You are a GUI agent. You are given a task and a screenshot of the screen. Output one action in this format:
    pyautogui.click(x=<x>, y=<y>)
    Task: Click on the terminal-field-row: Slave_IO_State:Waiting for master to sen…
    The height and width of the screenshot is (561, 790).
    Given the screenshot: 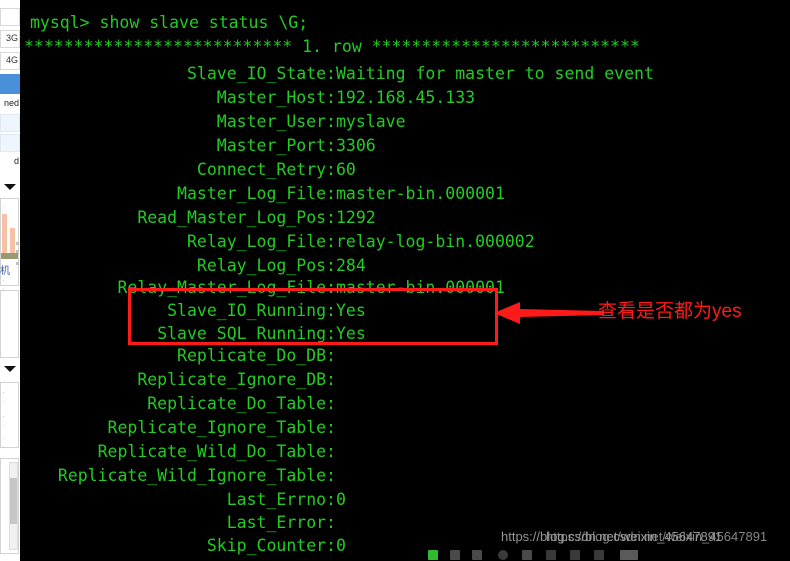 What is the action you would take?
    pyautogui.click(x=405, y=74)
    